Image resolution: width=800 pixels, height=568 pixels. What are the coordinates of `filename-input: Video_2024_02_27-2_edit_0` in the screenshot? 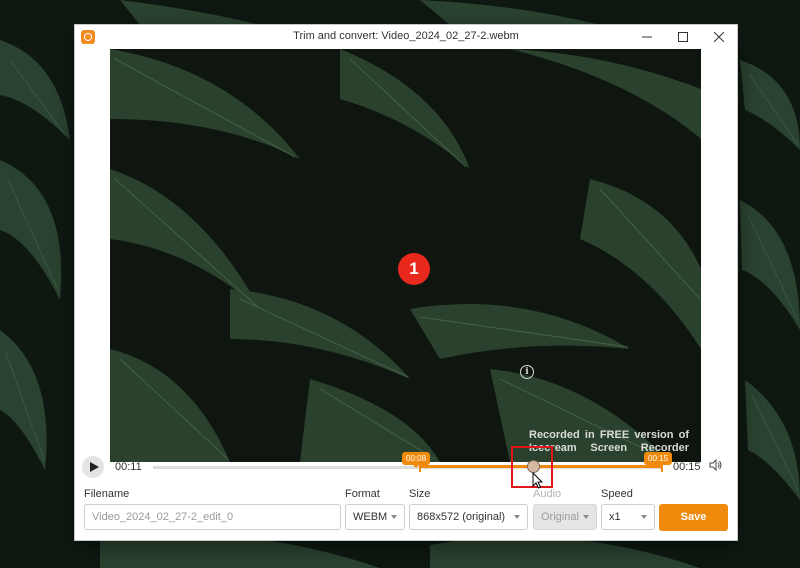 It's located at (212, 517).